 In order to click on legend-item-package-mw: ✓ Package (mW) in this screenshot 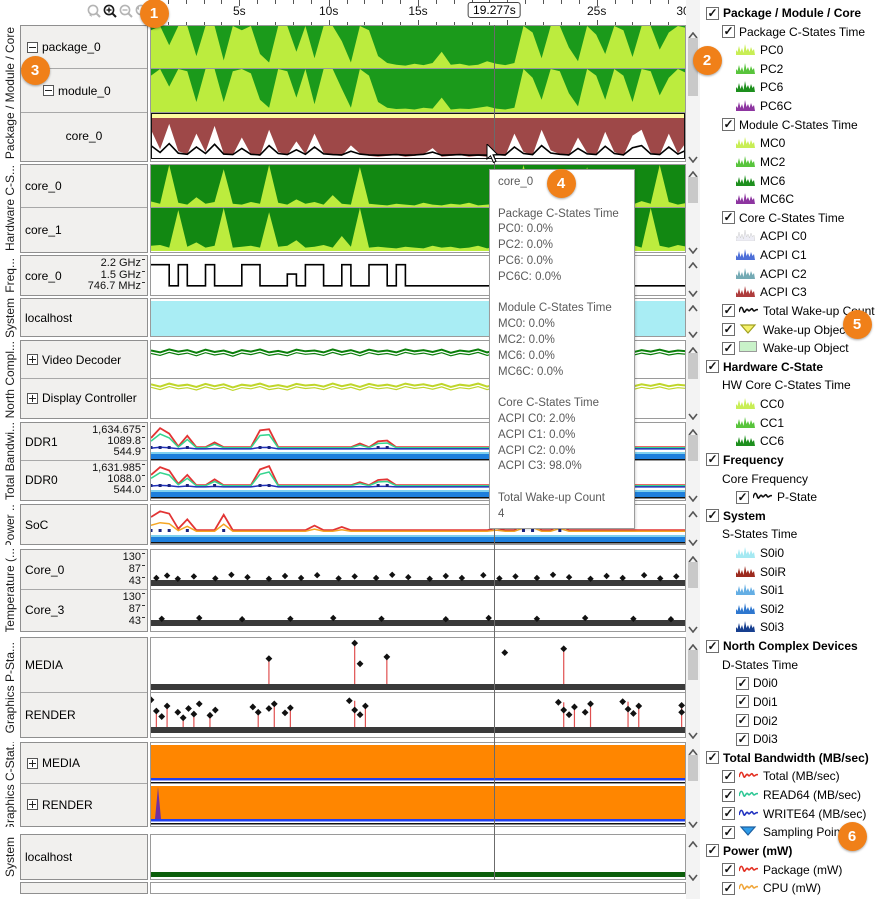, I will do `click(782, 870)`.